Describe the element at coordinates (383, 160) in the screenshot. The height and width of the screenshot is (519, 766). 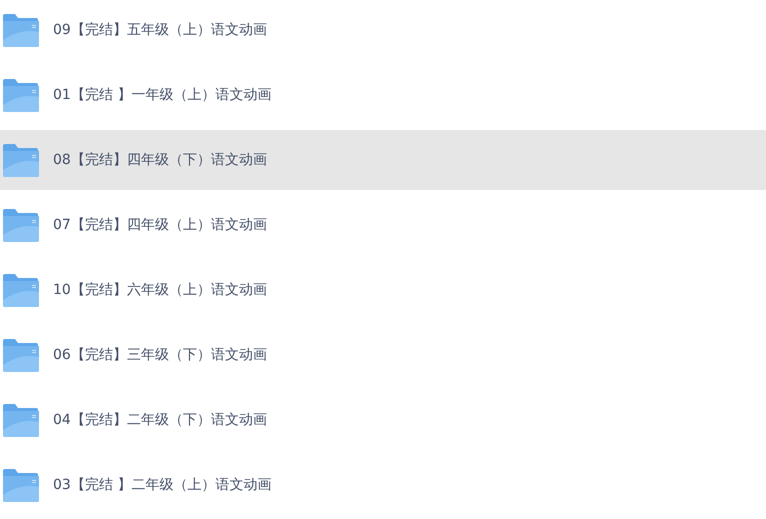
I see `folder-item: 08【完结】四年级（下）语文动画` at that location.